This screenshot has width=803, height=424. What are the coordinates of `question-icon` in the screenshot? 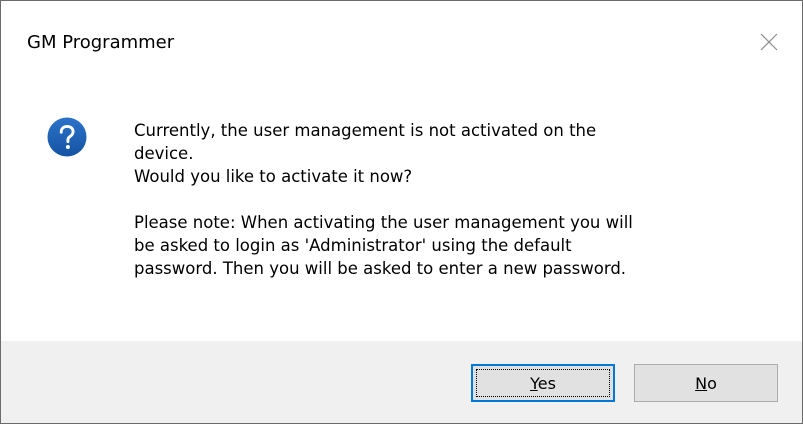 It's located at (67, 137).